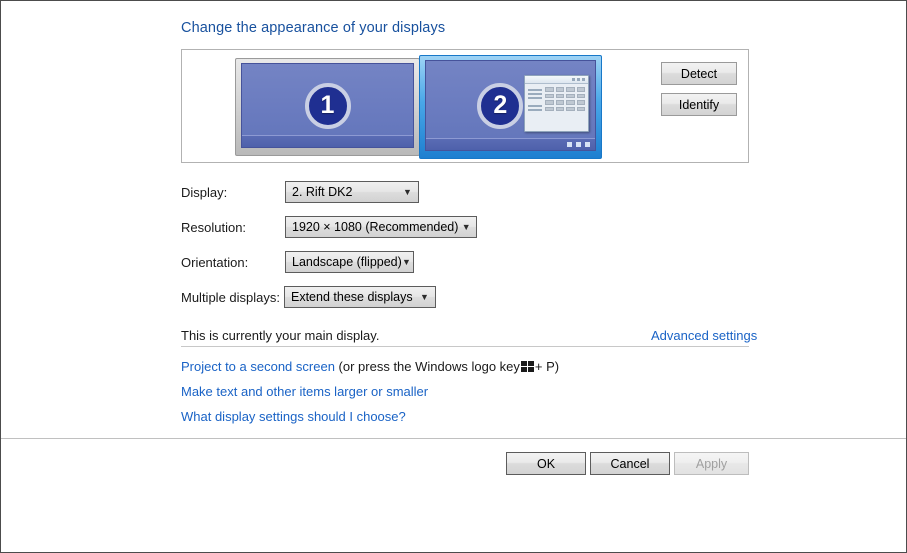 The height and width of the screenshot is (553, 907). I want to click on monitor-2-number: 2, so click(500, 105).